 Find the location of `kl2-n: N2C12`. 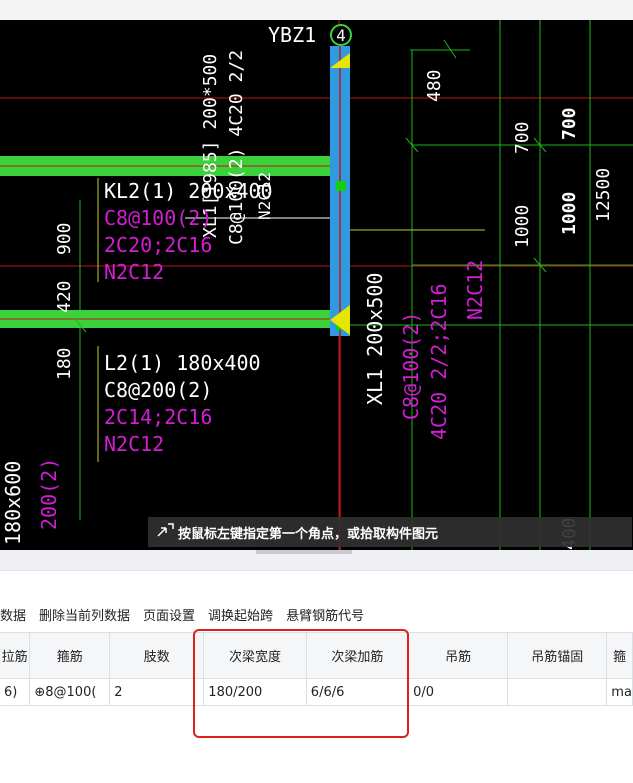

kl2-n: N2C12 is located at coordinates (134, 272).